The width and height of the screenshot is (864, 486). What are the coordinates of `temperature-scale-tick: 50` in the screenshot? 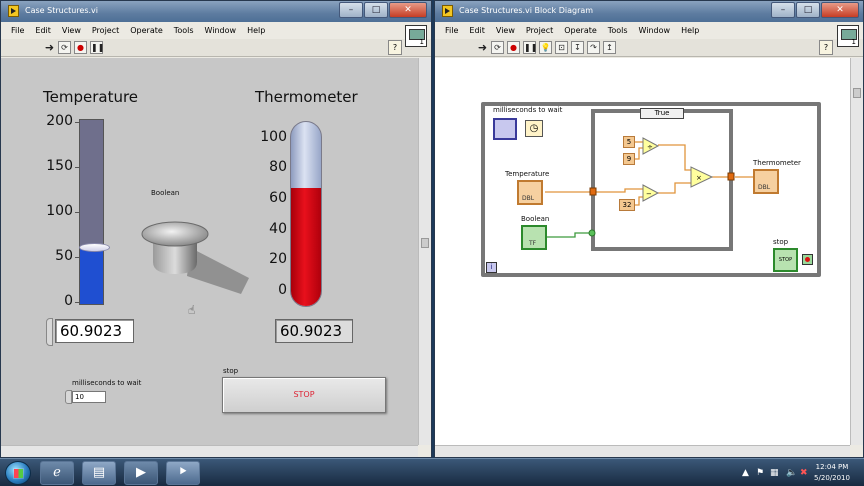 It's located at (64, 256).